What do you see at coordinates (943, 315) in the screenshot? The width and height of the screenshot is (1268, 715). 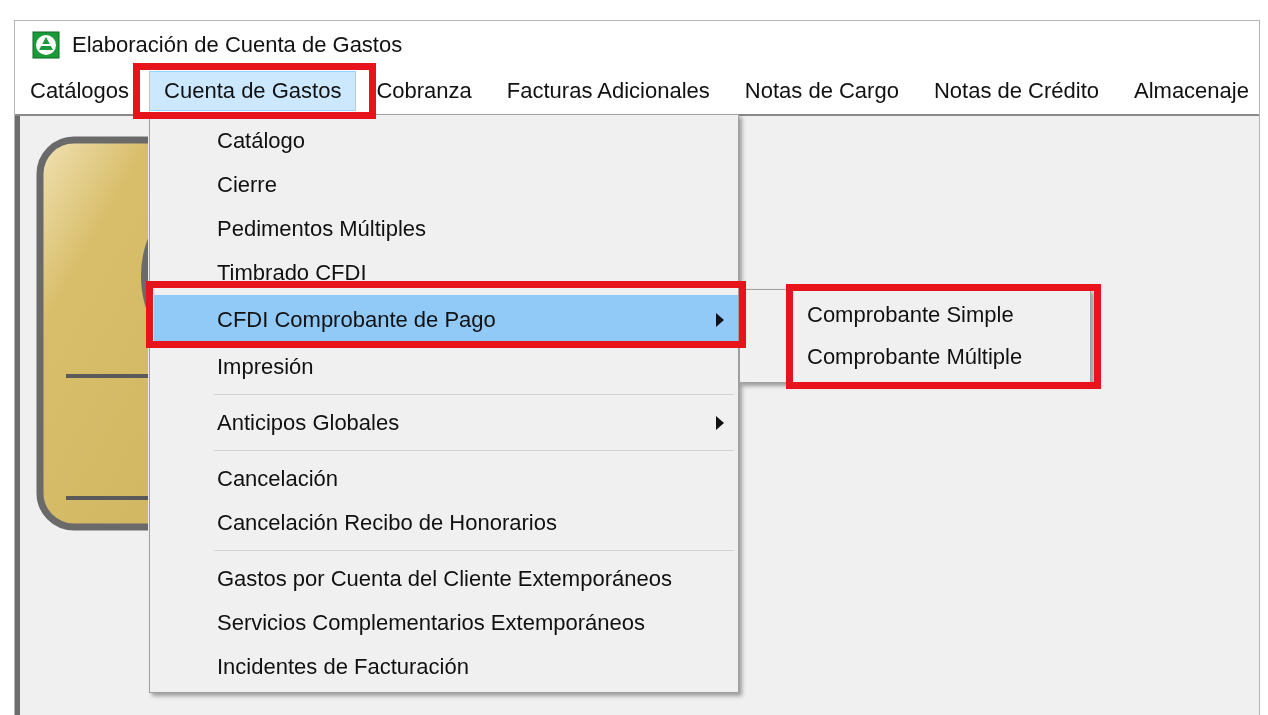 I see `menu-option: Comprobante Simple` at bounding box center [943, 315].